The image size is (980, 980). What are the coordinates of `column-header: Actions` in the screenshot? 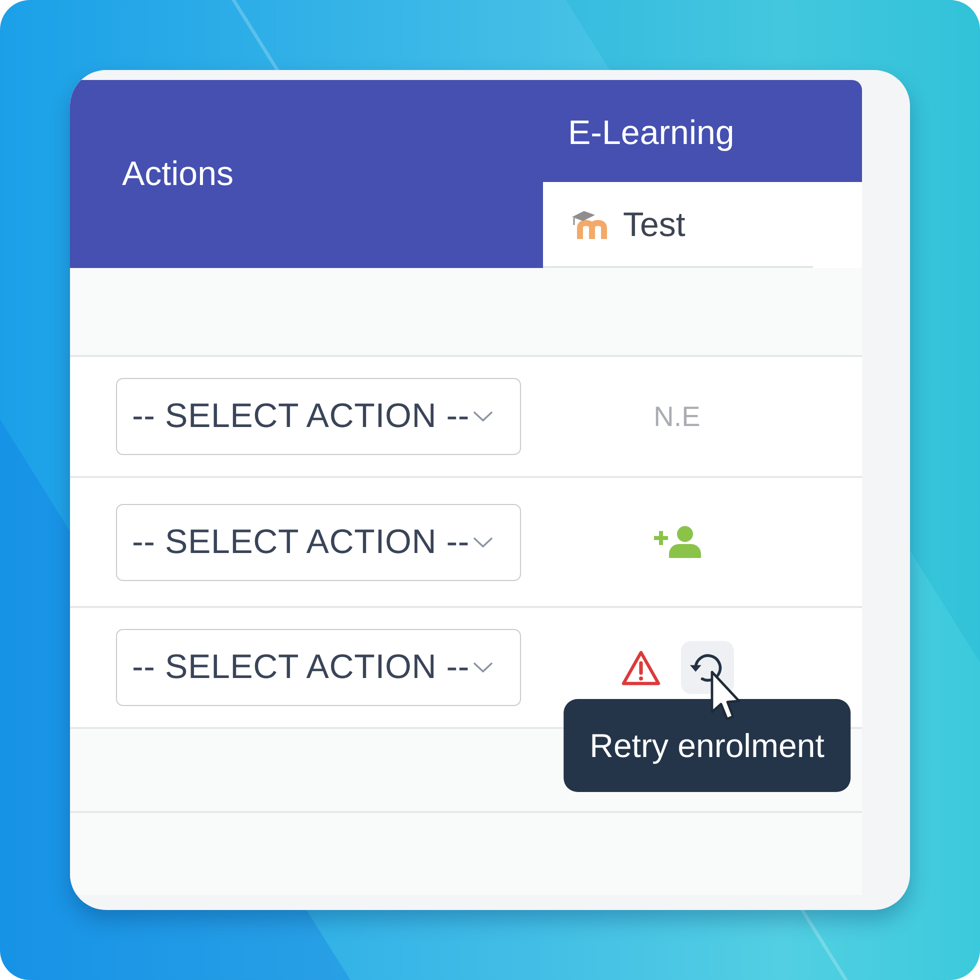 It's located at (306, 174).